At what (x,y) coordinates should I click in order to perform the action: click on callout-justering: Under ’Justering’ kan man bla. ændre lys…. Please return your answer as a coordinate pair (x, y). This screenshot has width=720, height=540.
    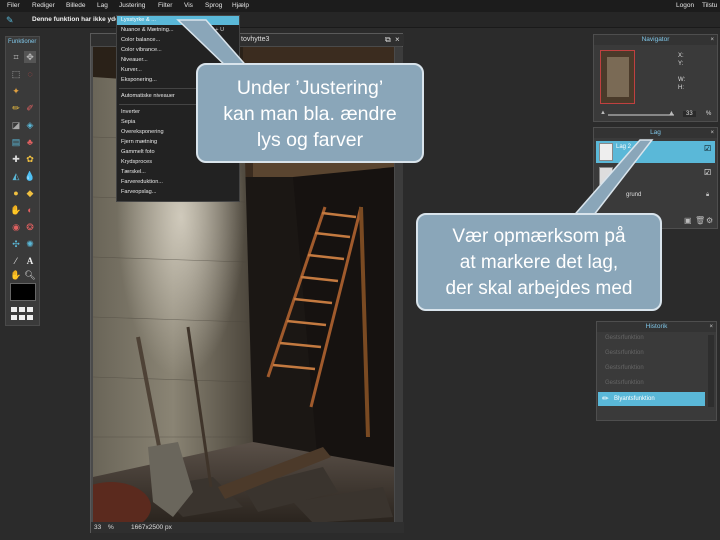
    Looking at the image, I should click on (310, 113).